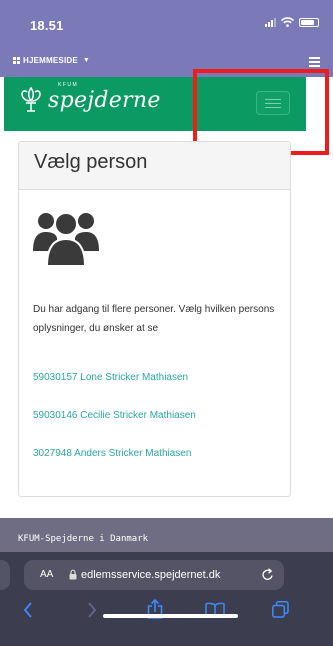 The image size is (333, 646). What do you see at coordinates (270, 22) in the screenshot?
I see `signal-icon` at bounding box center [270, 22].